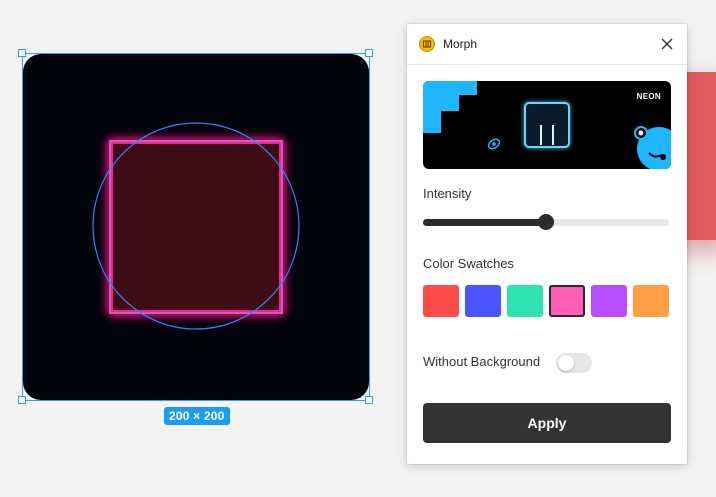 The image size is (716, 497). I want to click on preview-label: NEON, so click(648, 96).